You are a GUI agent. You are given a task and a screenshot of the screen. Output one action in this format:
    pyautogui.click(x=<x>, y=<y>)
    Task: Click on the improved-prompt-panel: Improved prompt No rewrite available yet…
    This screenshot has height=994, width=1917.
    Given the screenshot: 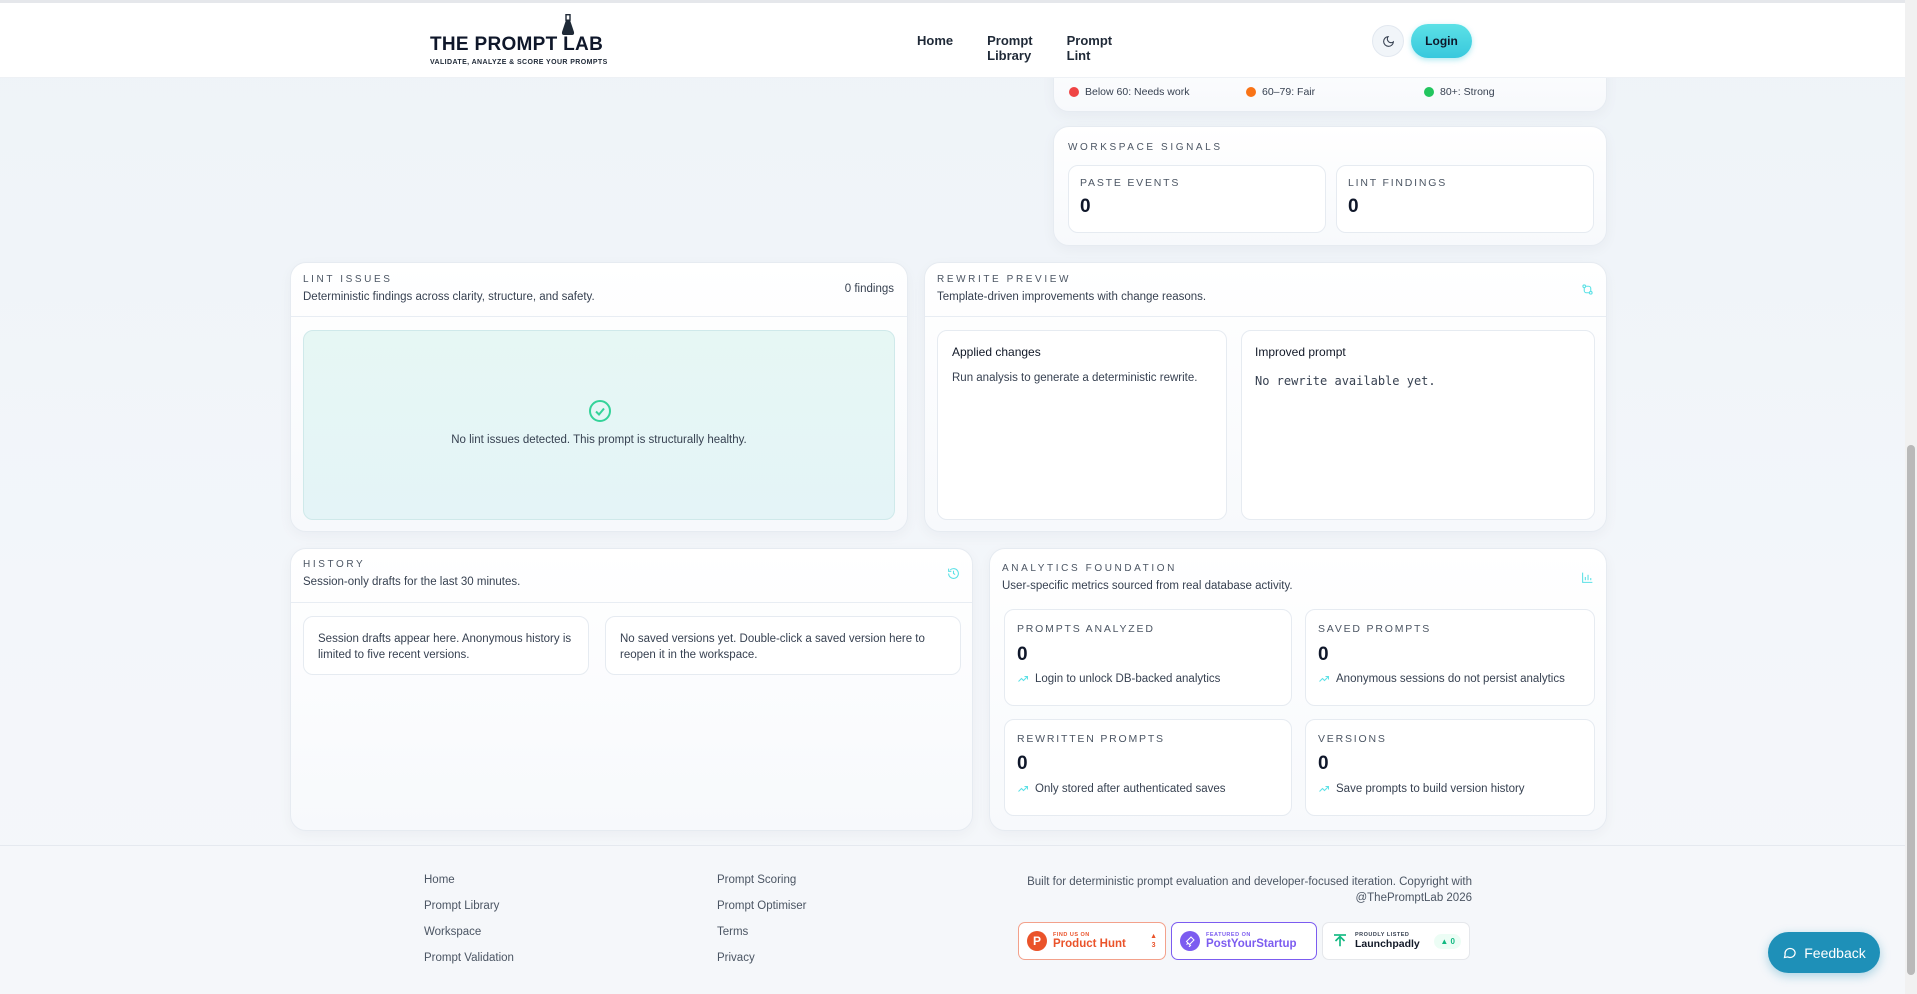 What is the action you would take?
    pyautogui.click(x=1418, y=425)
    